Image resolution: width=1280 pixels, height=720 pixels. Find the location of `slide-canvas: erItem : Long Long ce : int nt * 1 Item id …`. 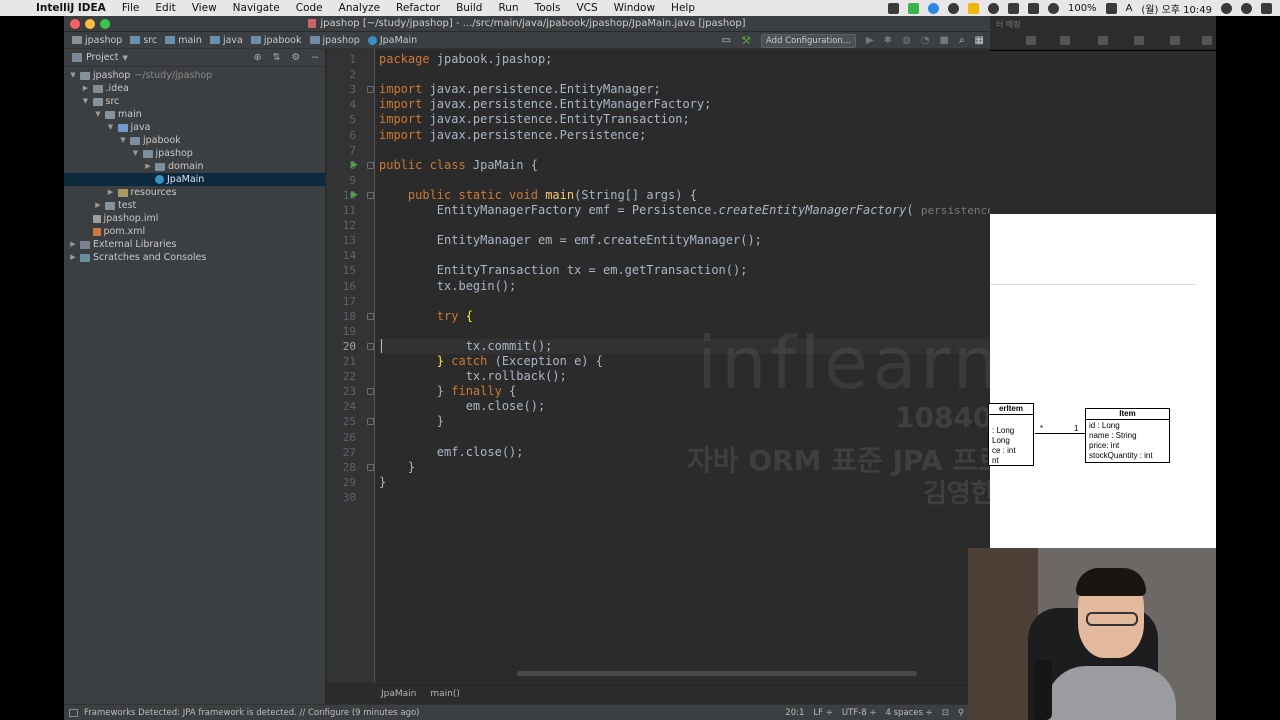

slide-canvas: erItem : Long Long ce : int nt * 1 Item id … is located at coordinates (1102, 381).